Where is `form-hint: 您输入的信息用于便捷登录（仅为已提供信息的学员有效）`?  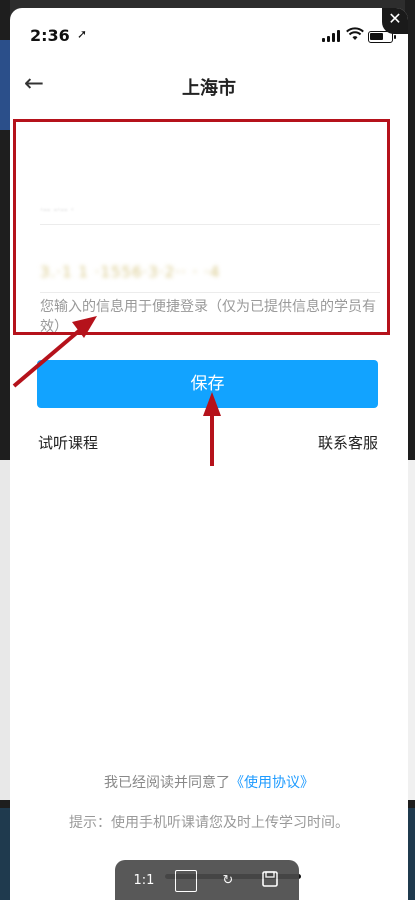
form-hint: 您输入的信息用于便捷登录（仅为已提供信息的学员有效） is located at coordinates (208, 317).